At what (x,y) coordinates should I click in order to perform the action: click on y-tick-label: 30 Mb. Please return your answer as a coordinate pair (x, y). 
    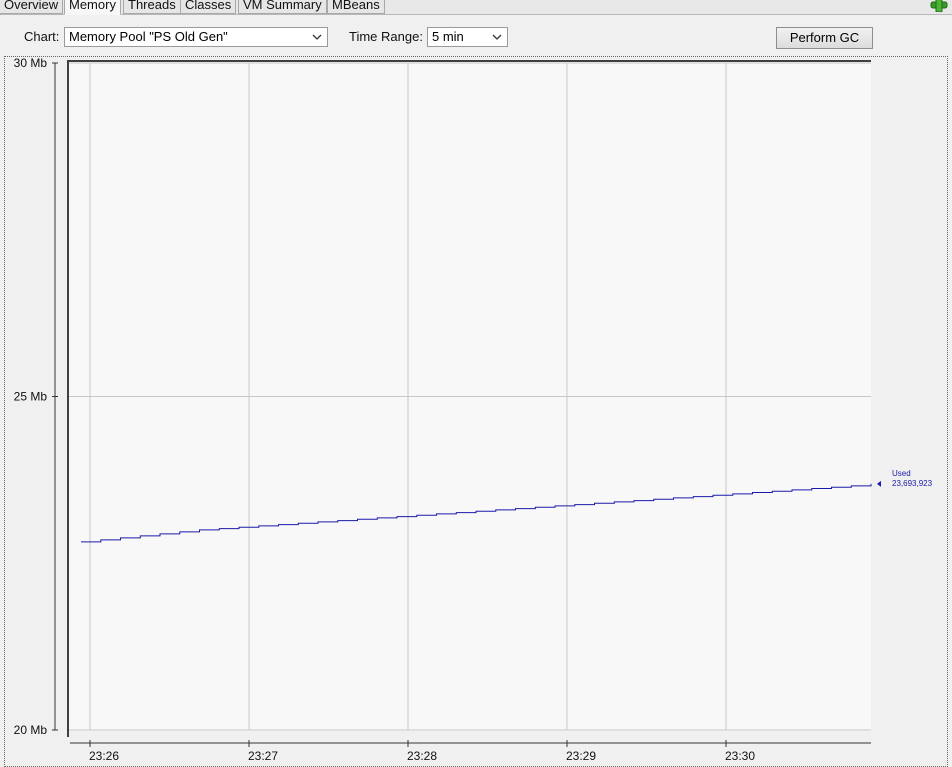
    Looking at the image, I should click on (31, 63).